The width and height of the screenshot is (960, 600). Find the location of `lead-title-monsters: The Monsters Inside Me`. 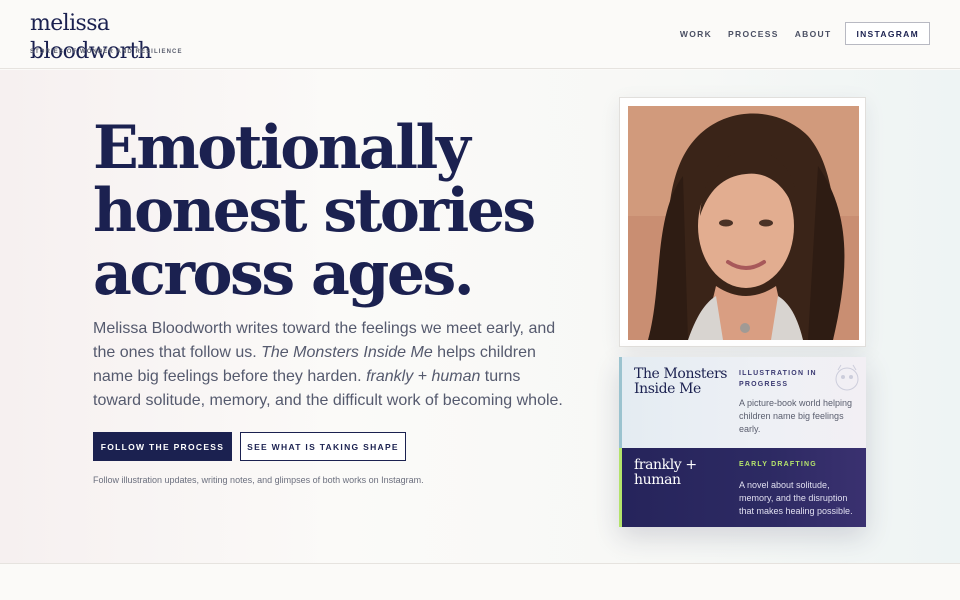

lead-title-monsters: The Monsters Inside Me is located at coordinates (347, 352).